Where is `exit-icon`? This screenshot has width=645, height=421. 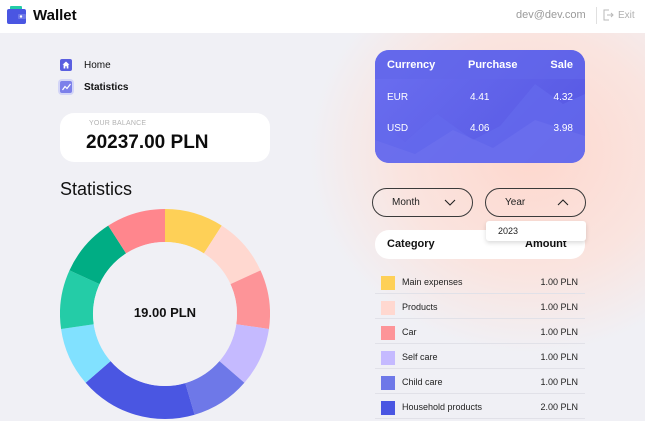 exit-icon is located at coordinates (608, 15).